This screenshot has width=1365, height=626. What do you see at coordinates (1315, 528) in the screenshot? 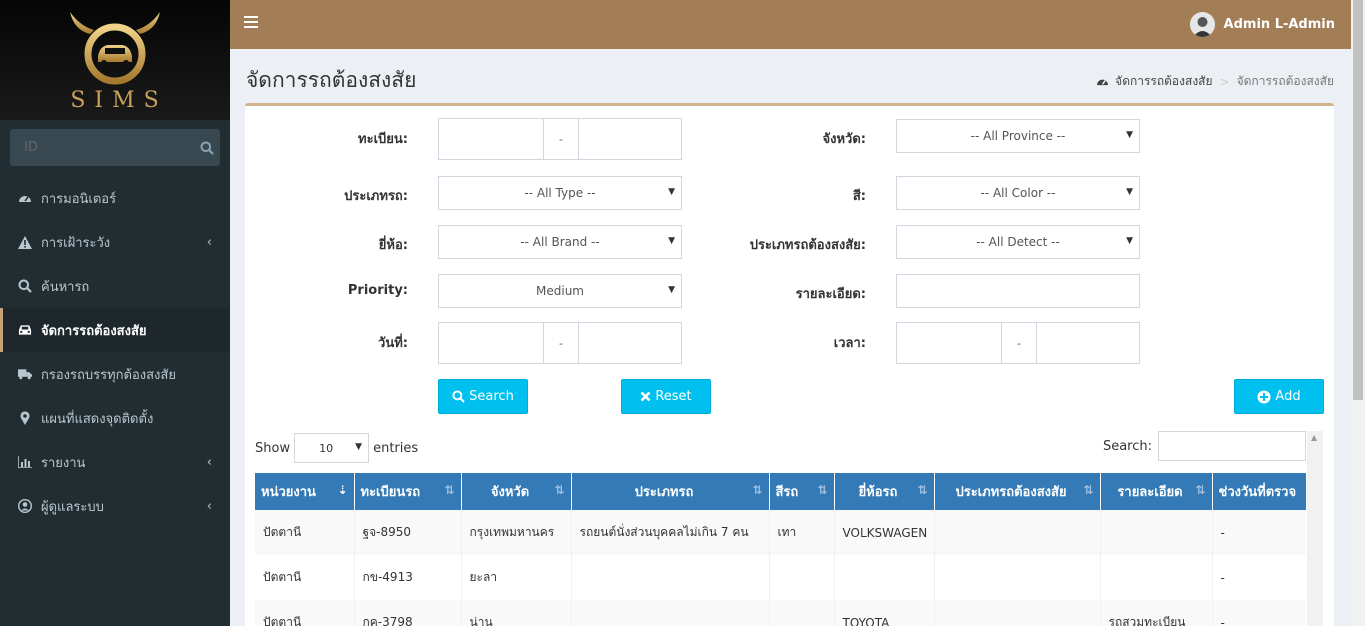
I see `table-scrollbar: ▲` at bounding box center [1315, 528].